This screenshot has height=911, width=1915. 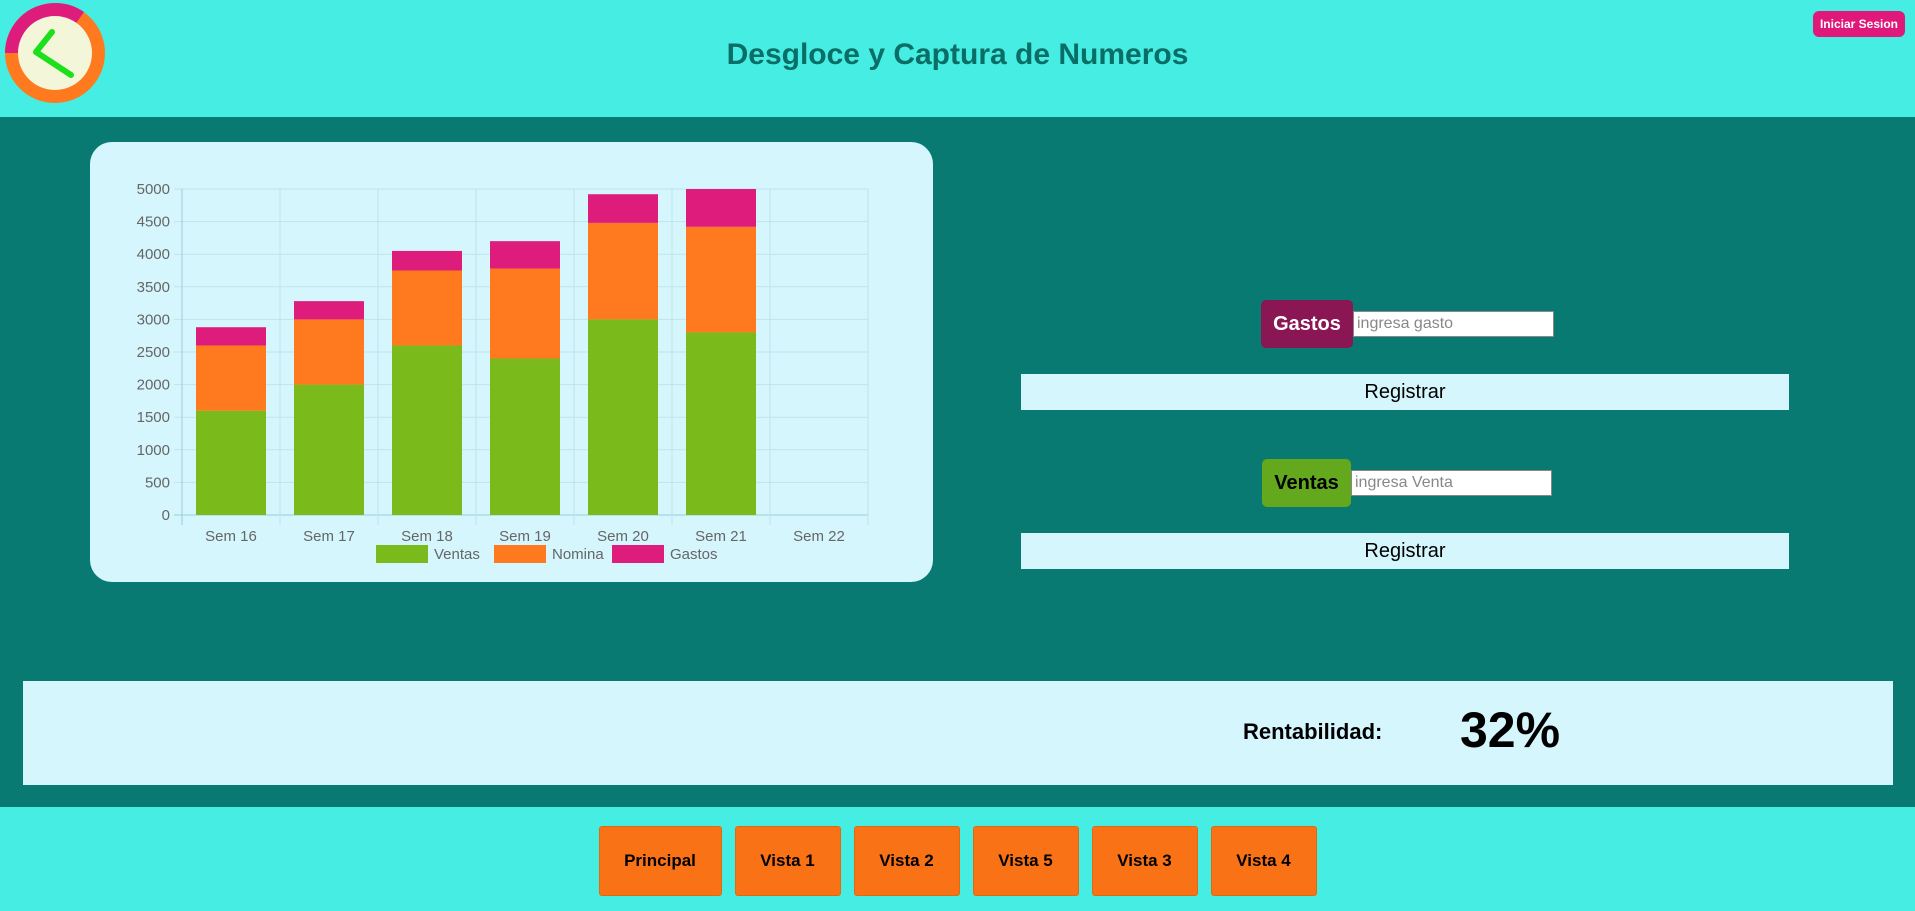 What do you see at coordinates (660, 861) in the screenshot?
I see `nav-button-principal: Principal` at bounding box center [660, 861].